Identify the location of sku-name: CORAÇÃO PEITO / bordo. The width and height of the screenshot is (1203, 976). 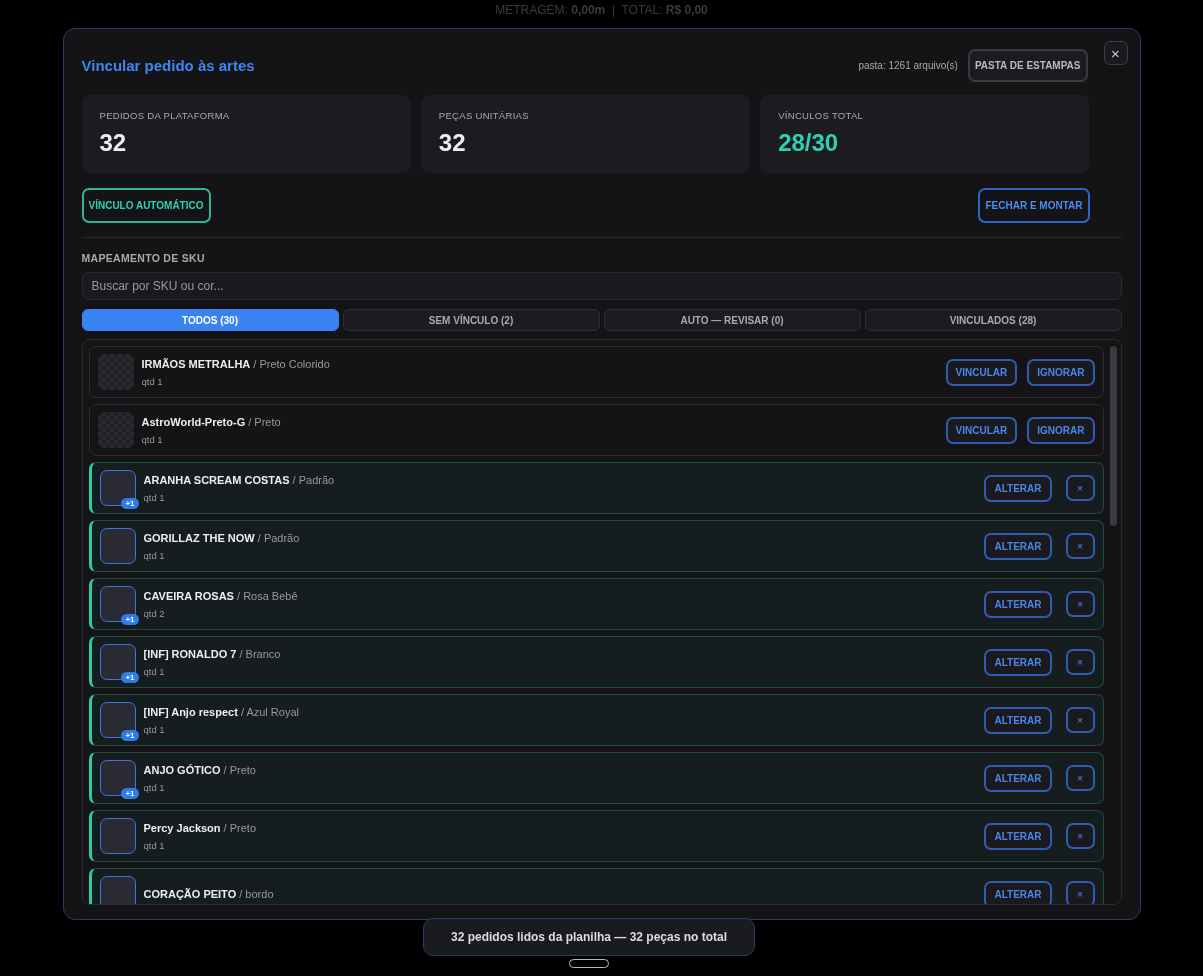
(209, 894).